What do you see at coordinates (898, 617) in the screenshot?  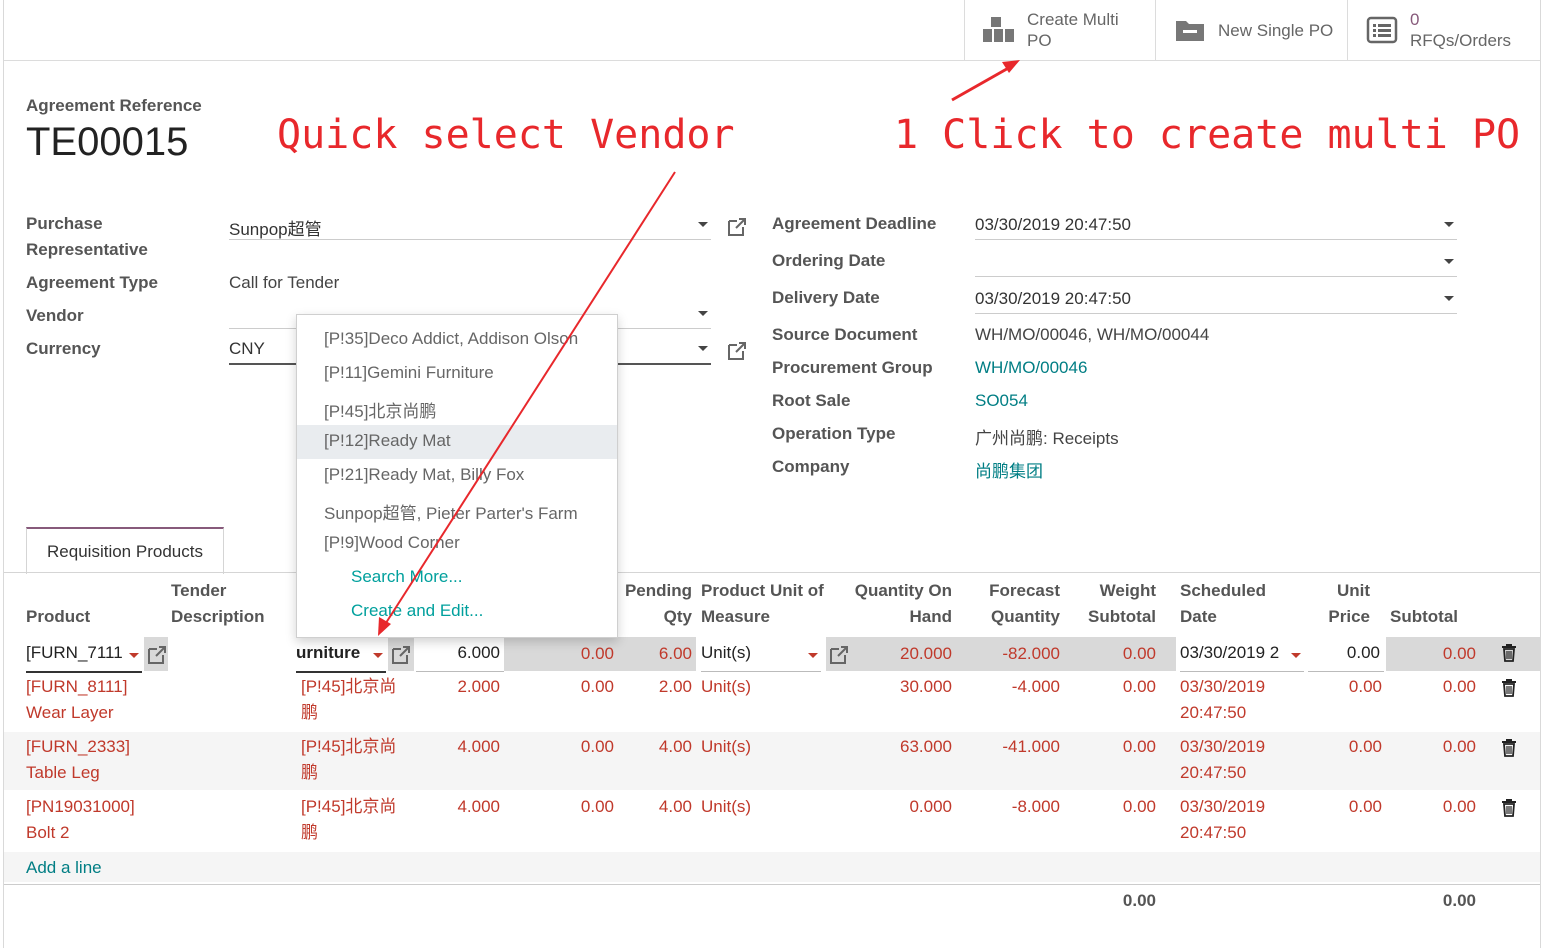 I see `col-qoh-2: Hand` at bounding box center [898, 617].